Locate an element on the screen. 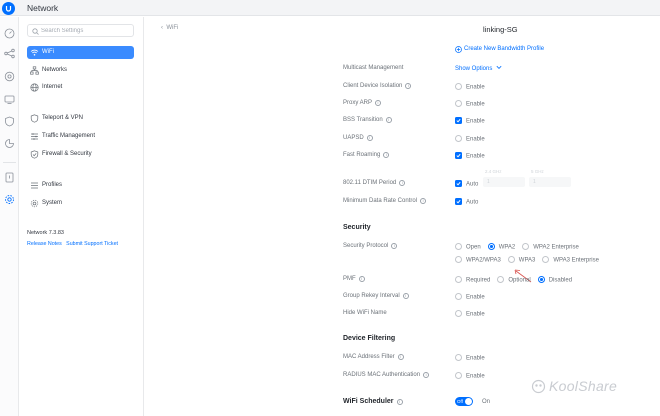 This screenshot has height=416, width=660. uapsd-option: Enable is located at coordinates (470, 139).